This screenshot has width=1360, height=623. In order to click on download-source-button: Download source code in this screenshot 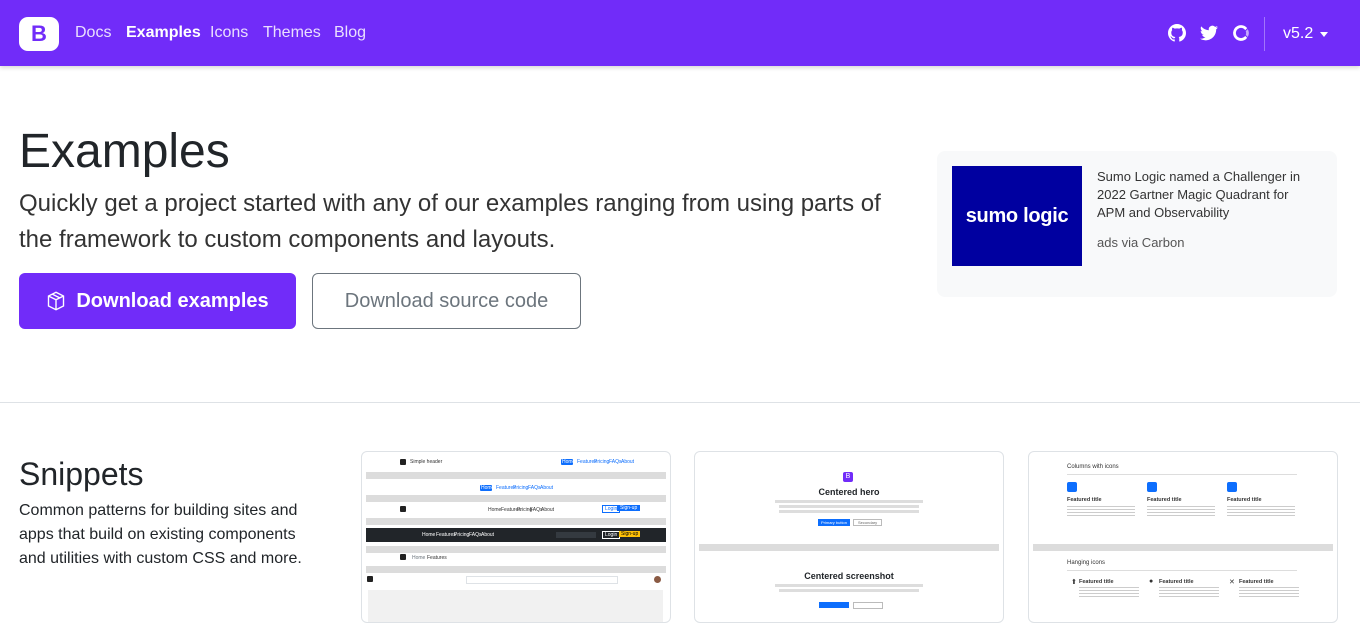, I will do `click(446, 301)`.